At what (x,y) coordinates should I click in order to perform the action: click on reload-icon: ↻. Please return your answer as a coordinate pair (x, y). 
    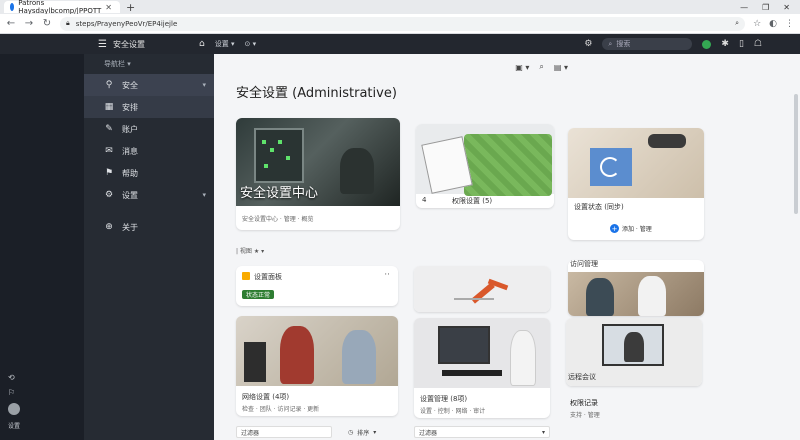
    Looking at the image, I should click on (47, 23).